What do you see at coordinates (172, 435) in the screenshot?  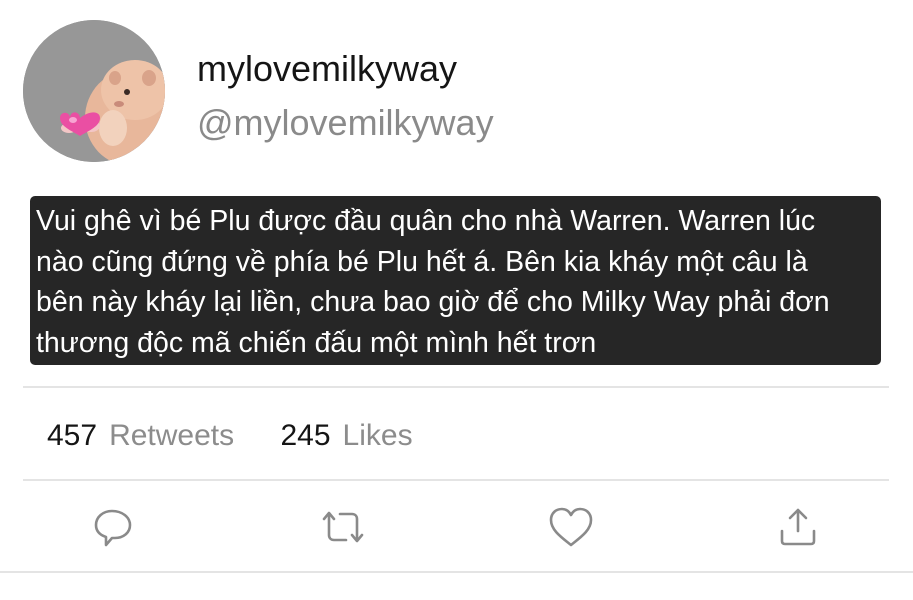 I see `retweets-label: Retweets` at bounding box center [172, 435].